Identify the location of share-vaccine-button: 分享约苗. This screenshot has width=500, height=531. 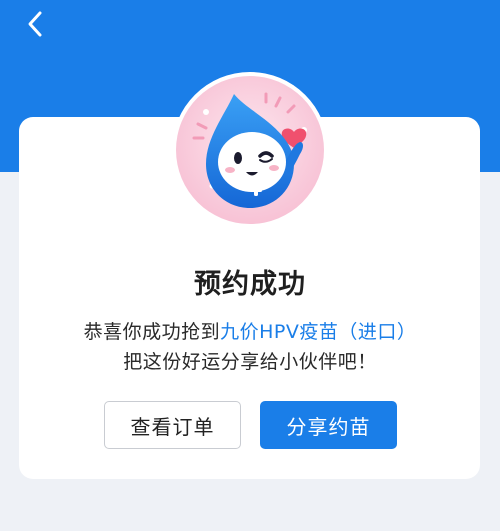
(328, 425).